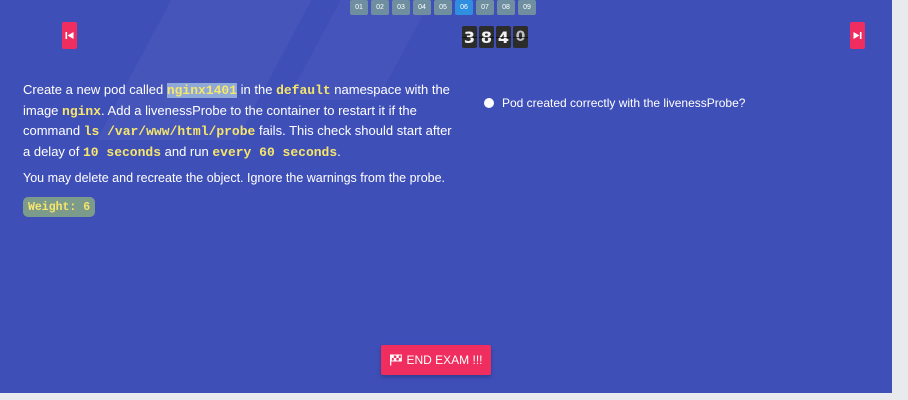  Describe the element at coordinates (485, 7) in the screenshot. I see `question-button: 07` at that location.